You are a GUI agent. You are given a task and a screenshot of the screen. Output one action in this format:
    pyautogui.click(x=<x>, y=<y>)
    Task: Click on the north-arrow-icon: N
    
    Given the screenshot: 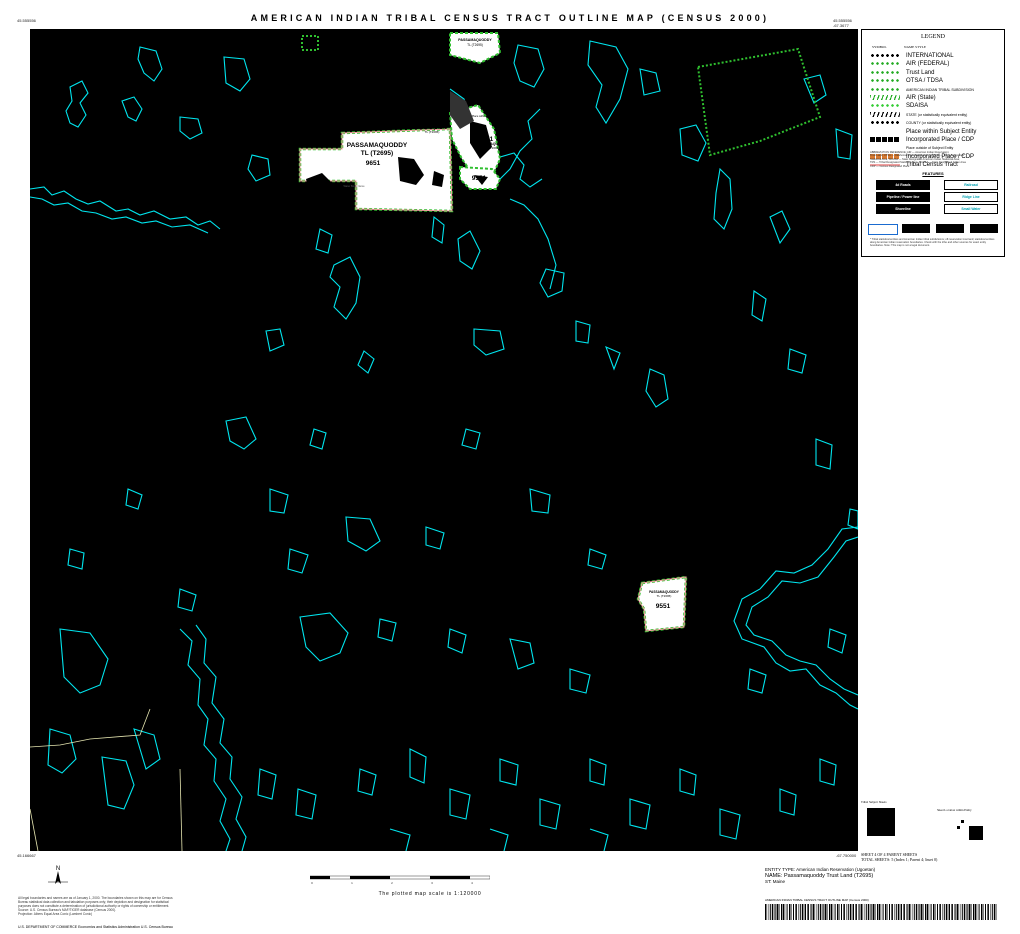 What is the action you would take?
    pyautogui.click(x=58, y=875)
    